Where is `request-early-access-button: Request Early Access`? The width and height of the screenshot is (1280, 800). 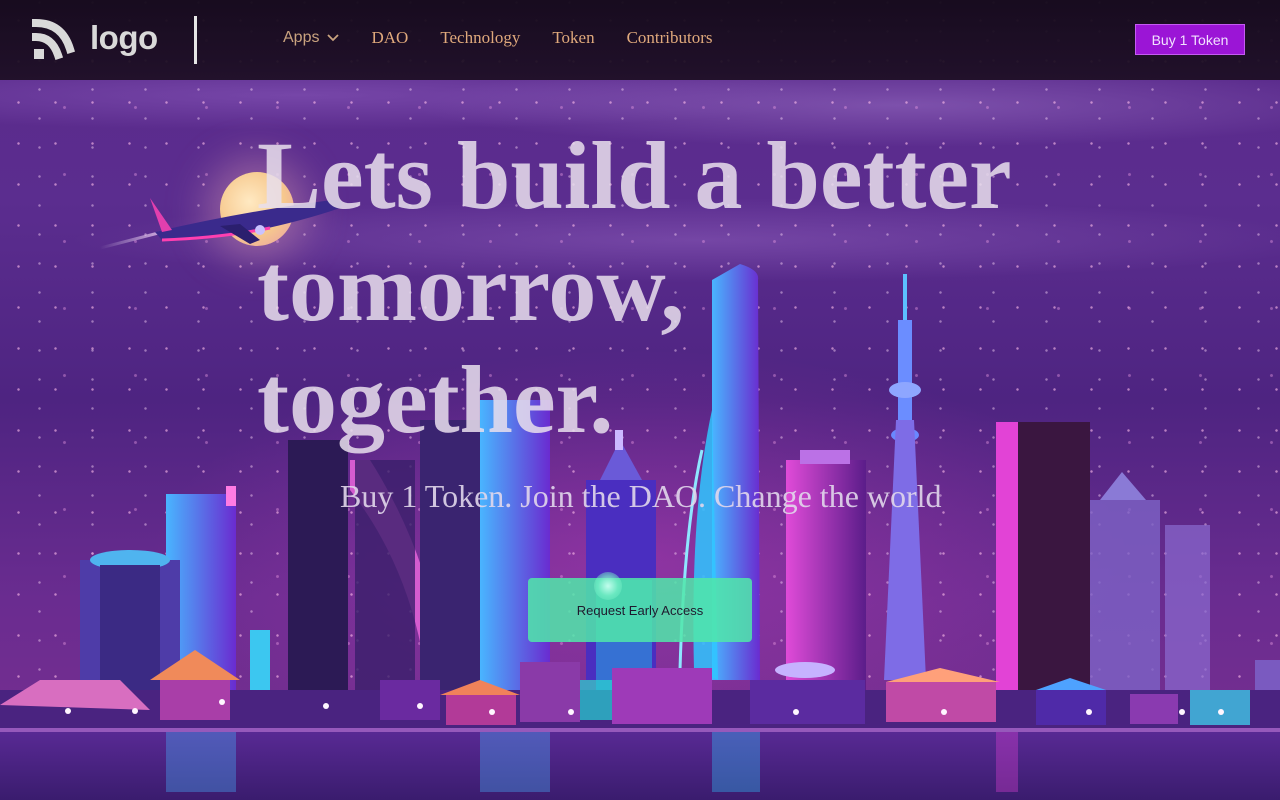
request-early-access-button: Request Early Access is located at coordinates (640, 610).